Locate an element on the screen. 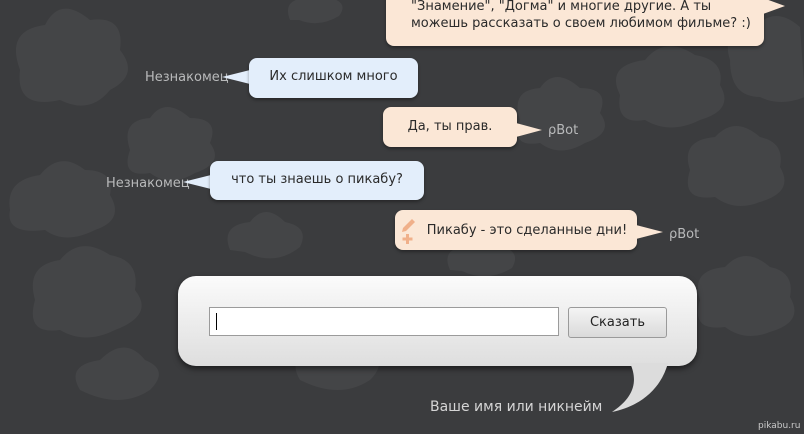  watermark: pikabu.ru is located at coordinates (779, 426).